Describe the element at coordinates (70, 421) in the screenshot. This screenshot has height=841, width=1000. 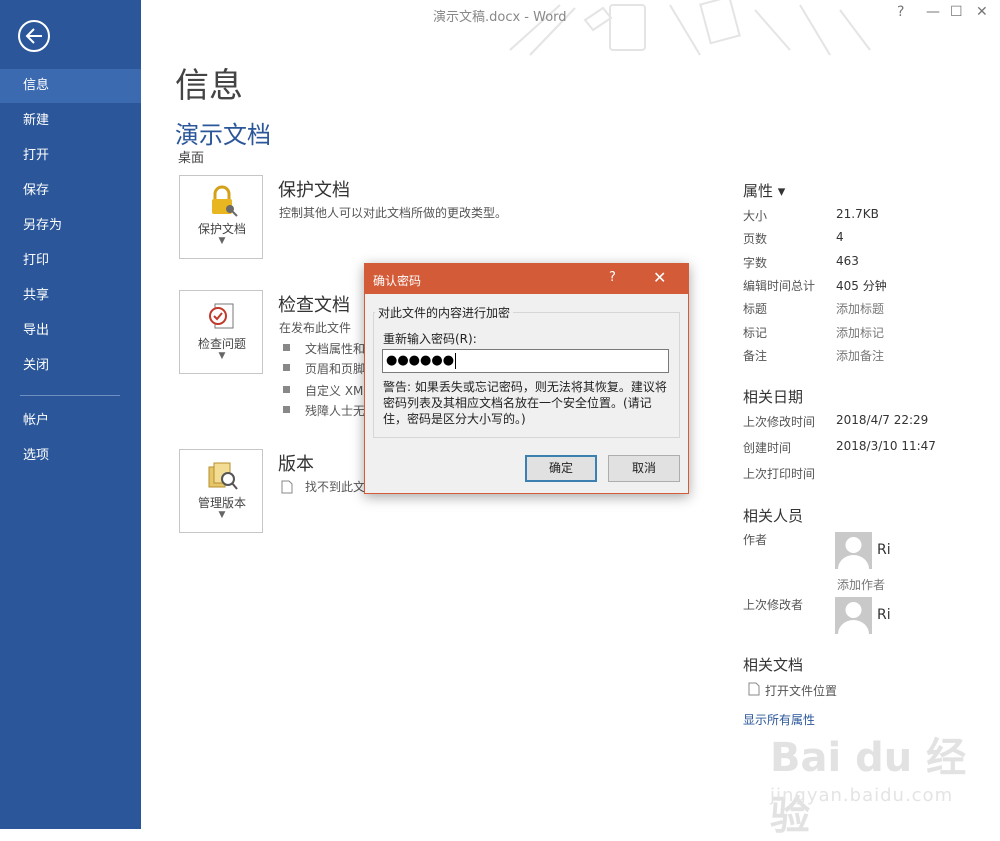
I see `nav-account: 帐户` at that location.